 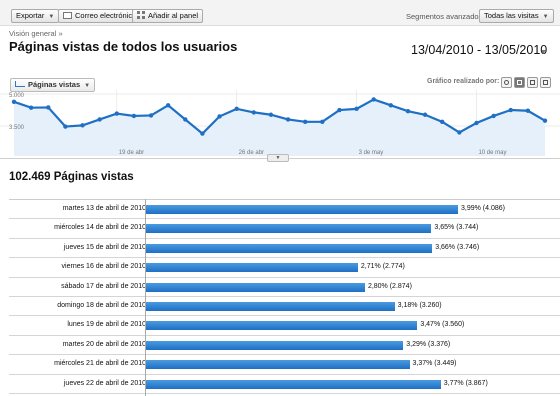 What do you see at coordinates (145, 297) in the screenshot?
I see `bar-axis` at bounding box center [145, 297].